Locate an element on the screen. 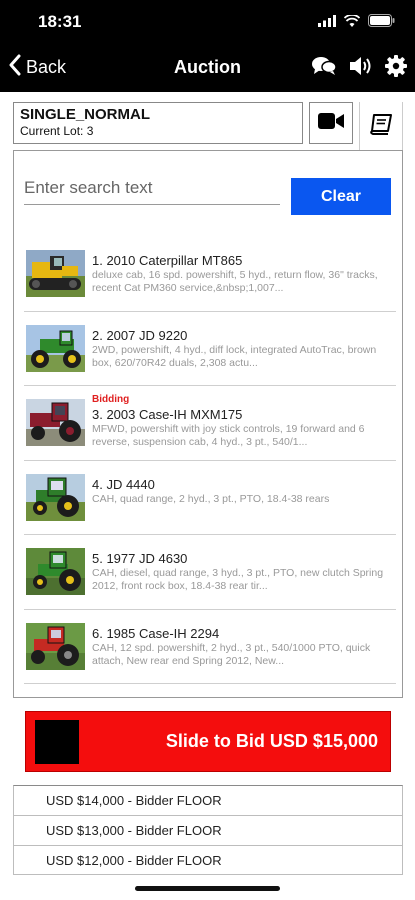 This screenshot has width=415, height=900. nav-bar: Back Auction is located at coordinates (207, 68).